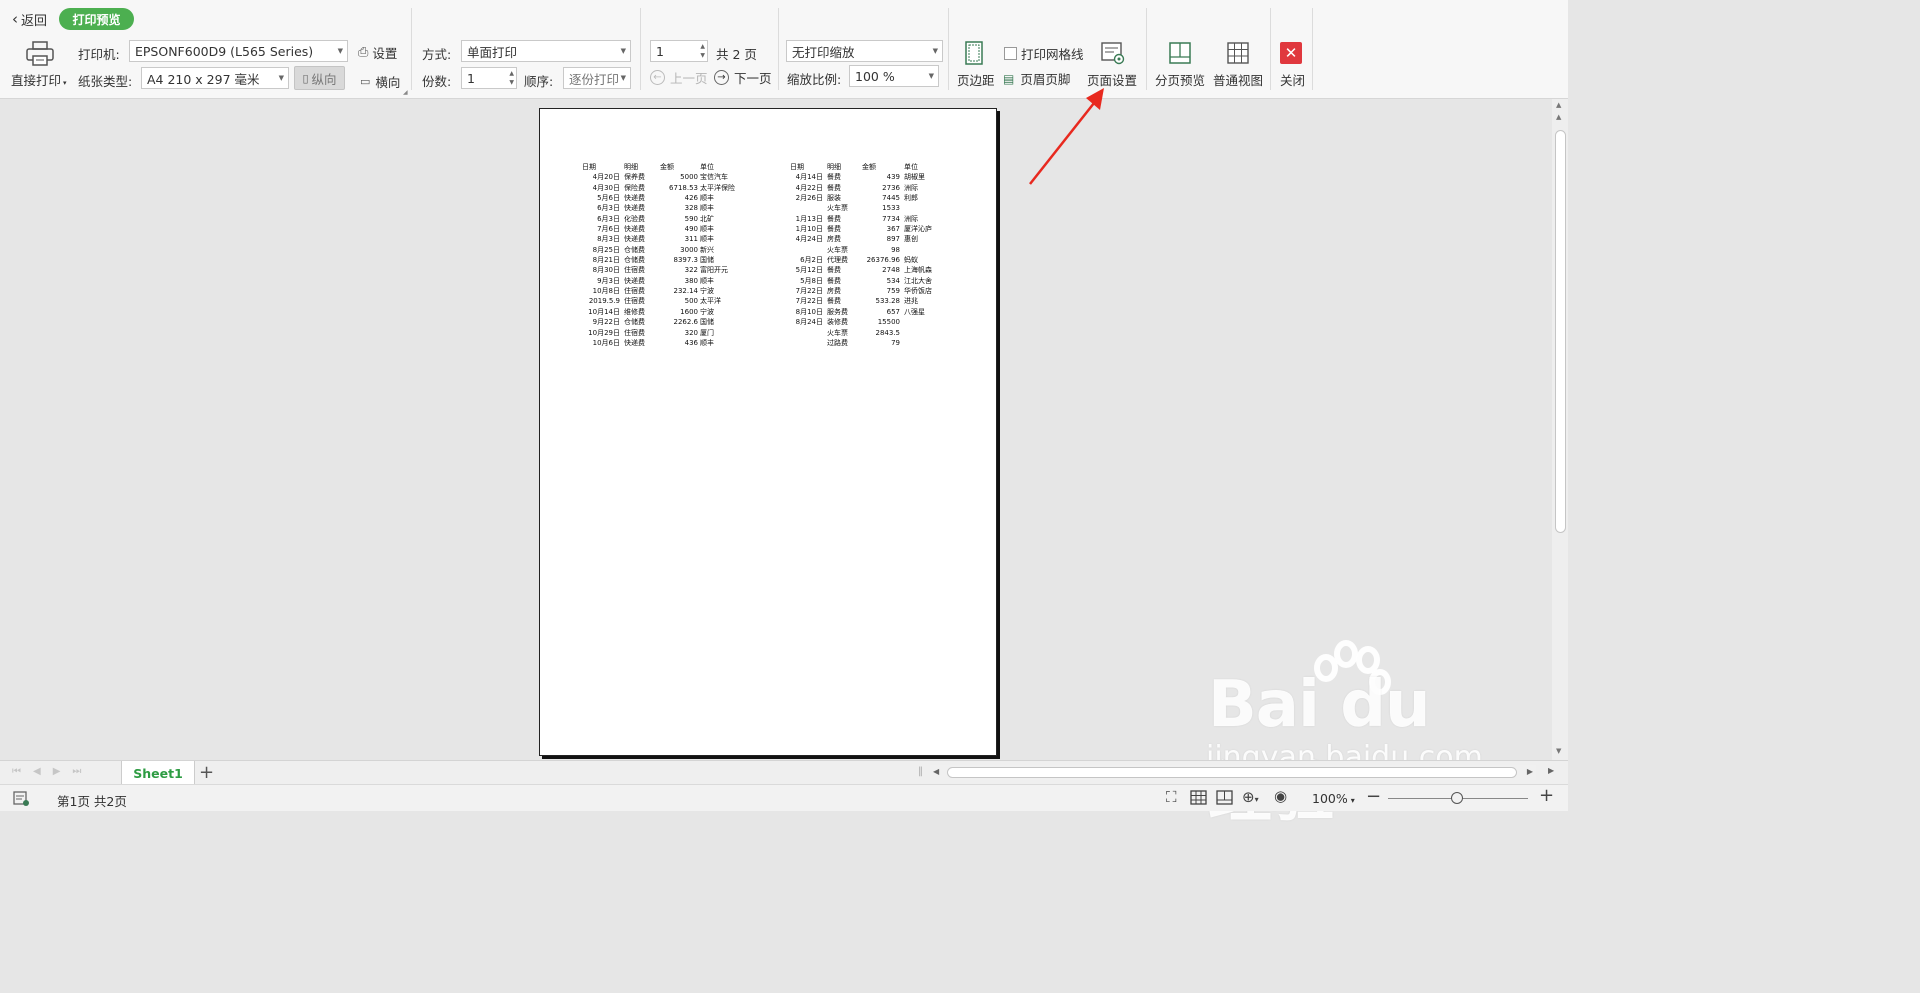 Image resolution: width=1920 pixels, height=993 pixels. I want to click on zoom-level: 100% ▾, so click(1333, 798).